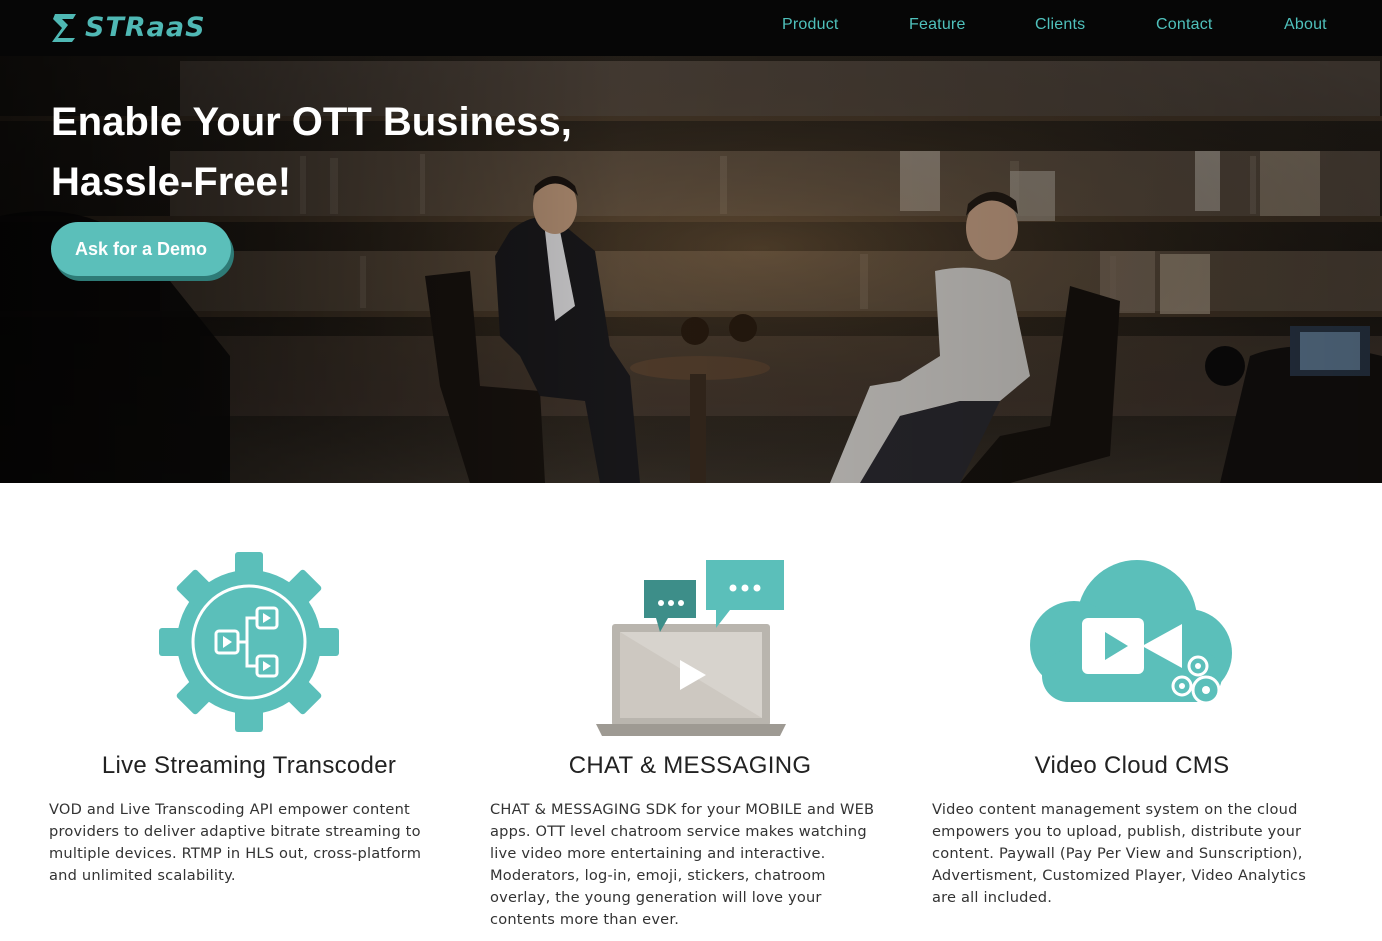 This screenshot has width=1382, height=941. I want to click on hero-headline-line-2: Hassle-Free!, so click(171, 182).